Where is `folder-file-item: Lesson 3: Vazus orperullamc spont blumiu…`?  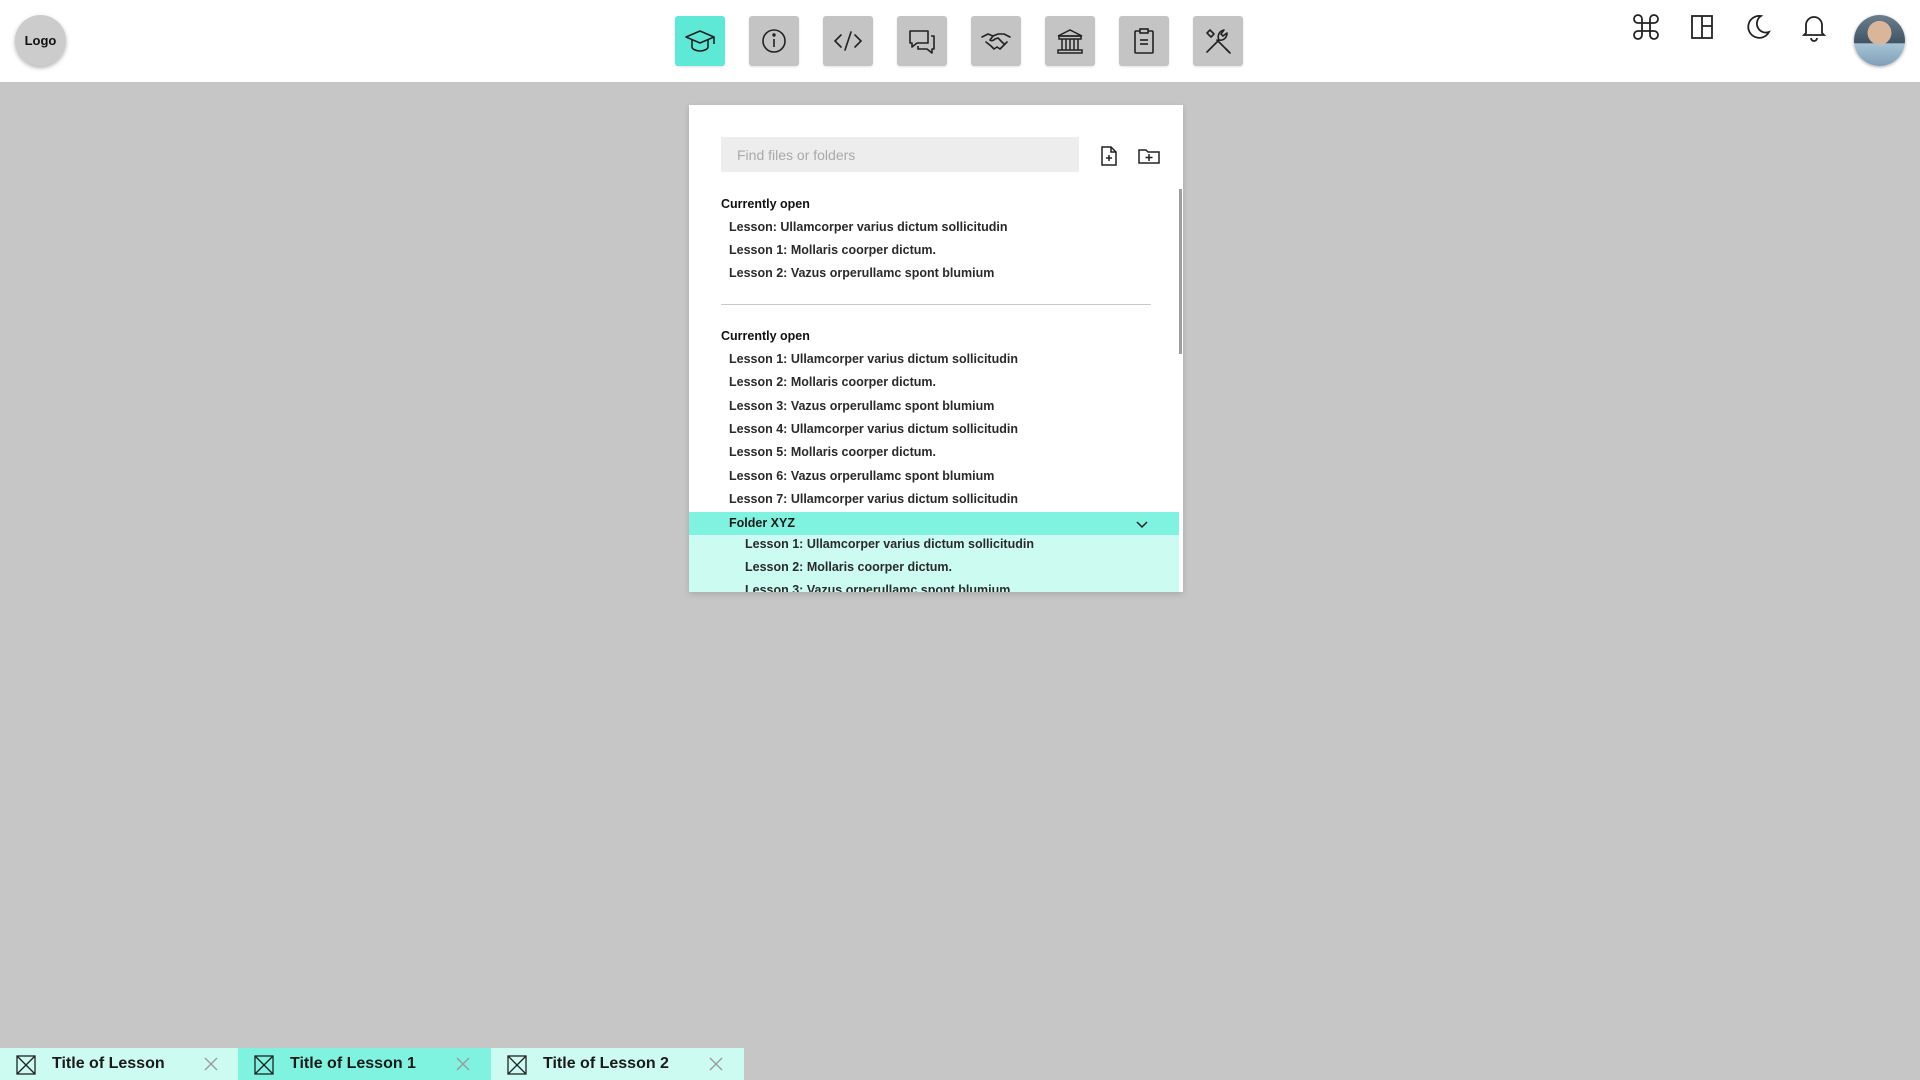
folder-file-item: Lesson 3: Vazus orperullamc spont blumiu… is located at coordinates (877, 587).